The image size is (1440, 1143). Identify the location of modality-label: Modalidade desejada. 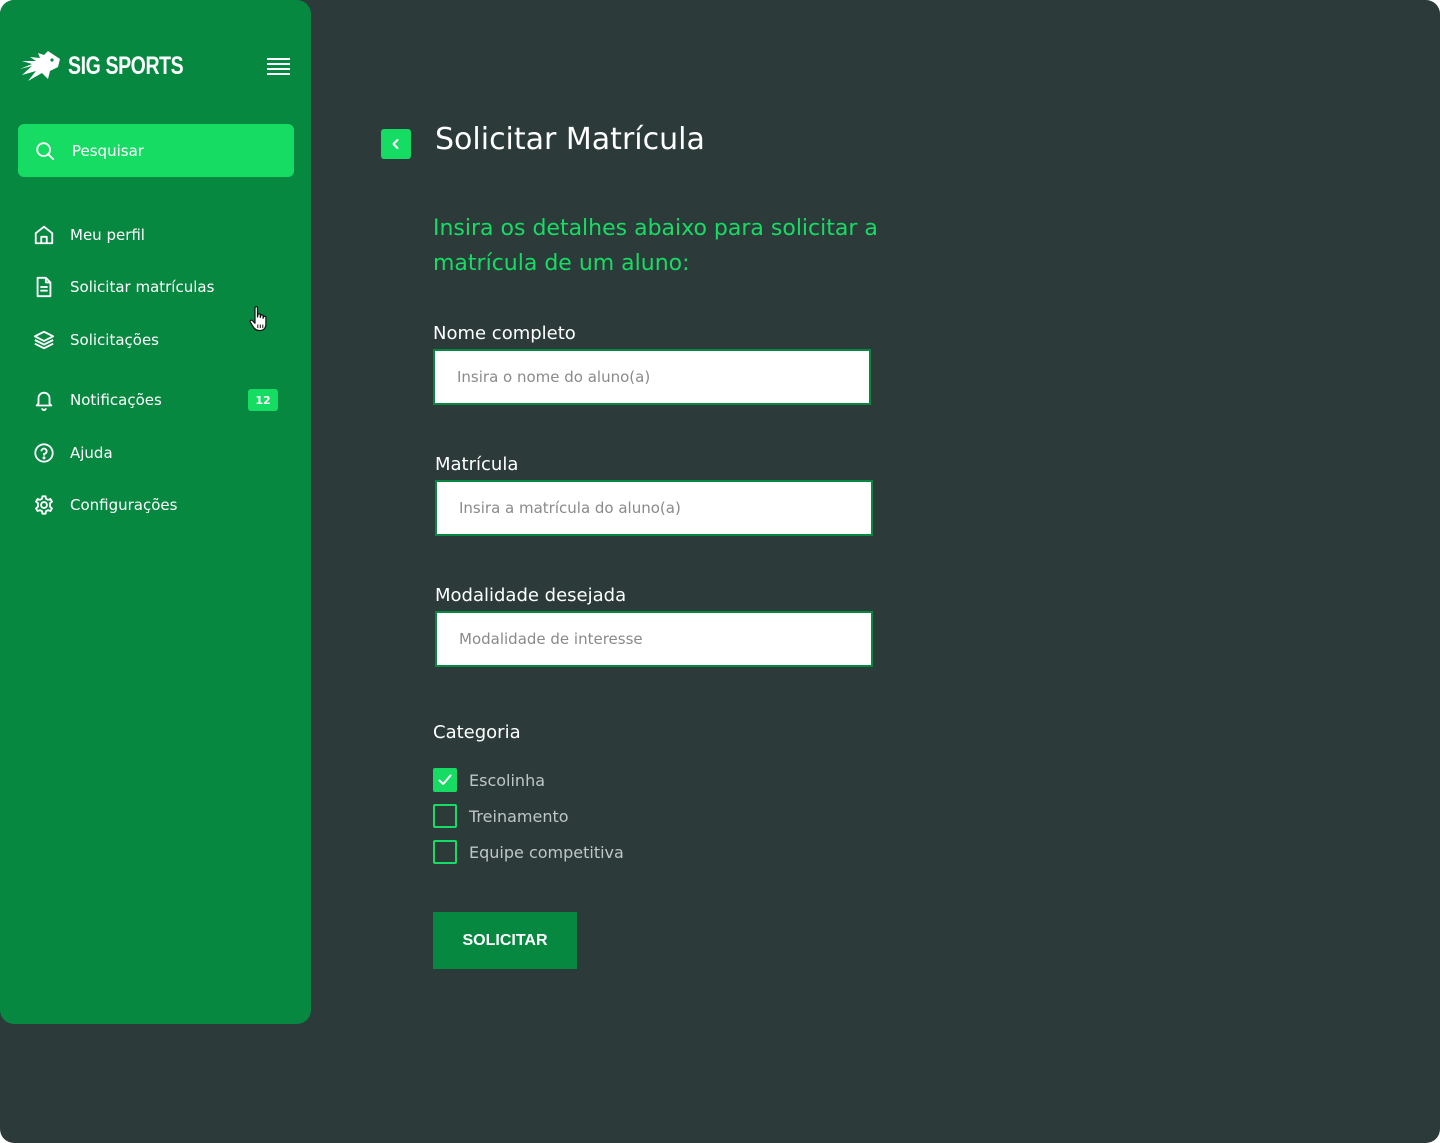
(531, 595).